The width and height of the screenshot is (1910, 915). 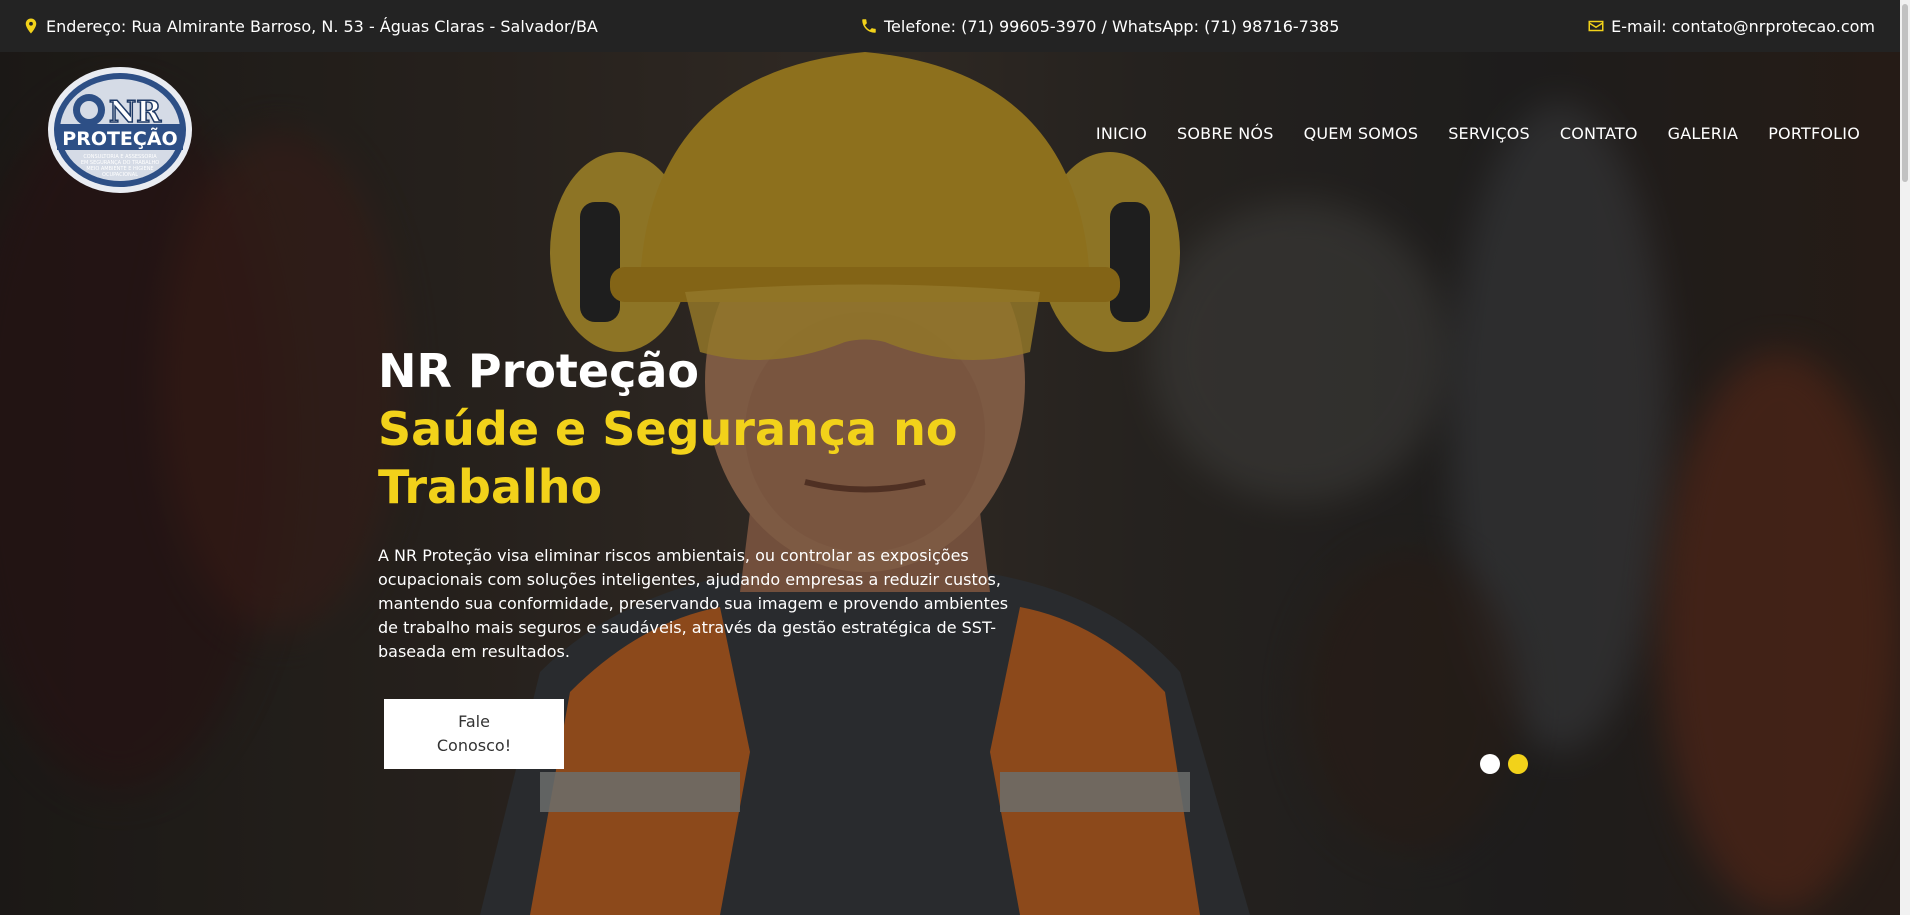 I want to click on email-info: E-mail: contato@nrprotecao.com, so click(x=1731, y=26).